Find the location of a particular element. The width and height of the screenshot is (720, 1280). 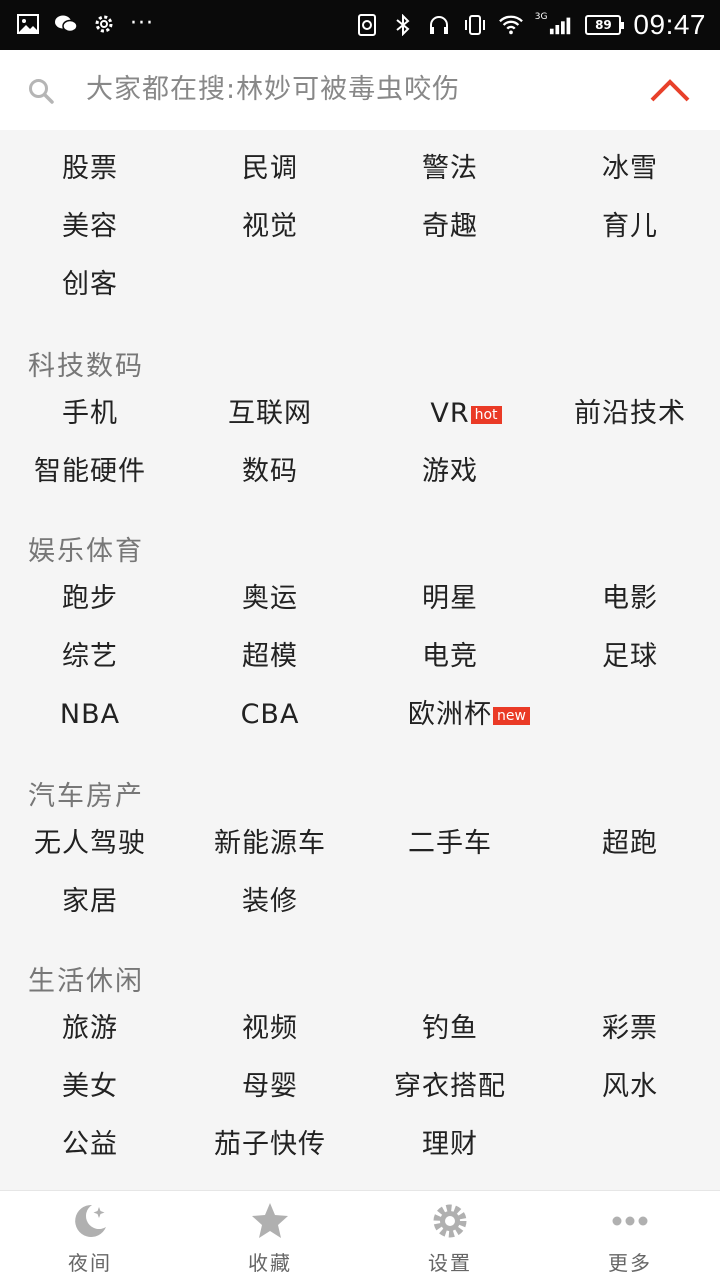

channel-item: 钓鱼 is located at coordinates (450, 1029).